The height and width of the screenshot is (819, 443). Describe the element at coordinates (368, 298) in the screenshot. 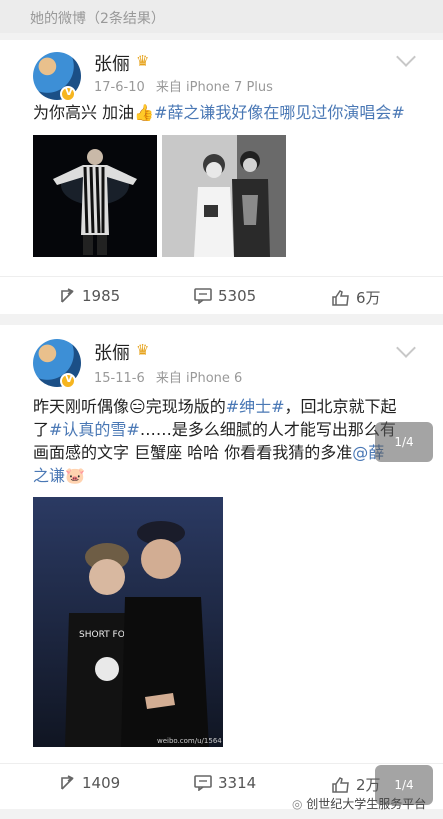

I see `like-count: 6万` at that location.